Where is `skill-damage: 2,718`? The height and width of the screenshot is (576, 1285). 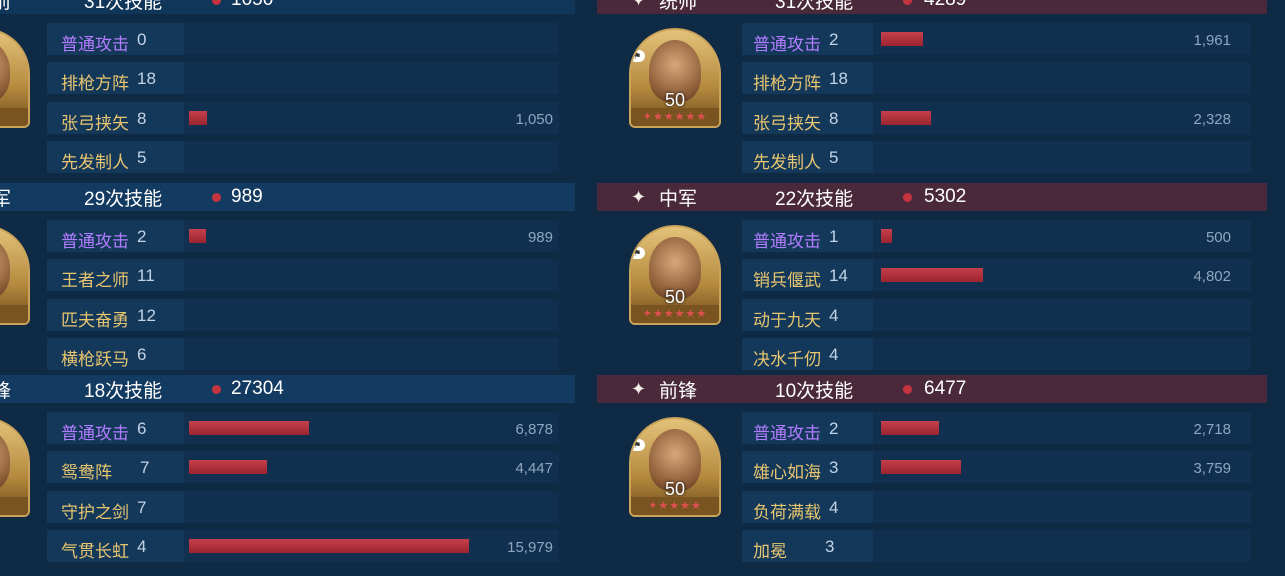
skill-damage: 2,718 is located at coordinates (1212, 429).